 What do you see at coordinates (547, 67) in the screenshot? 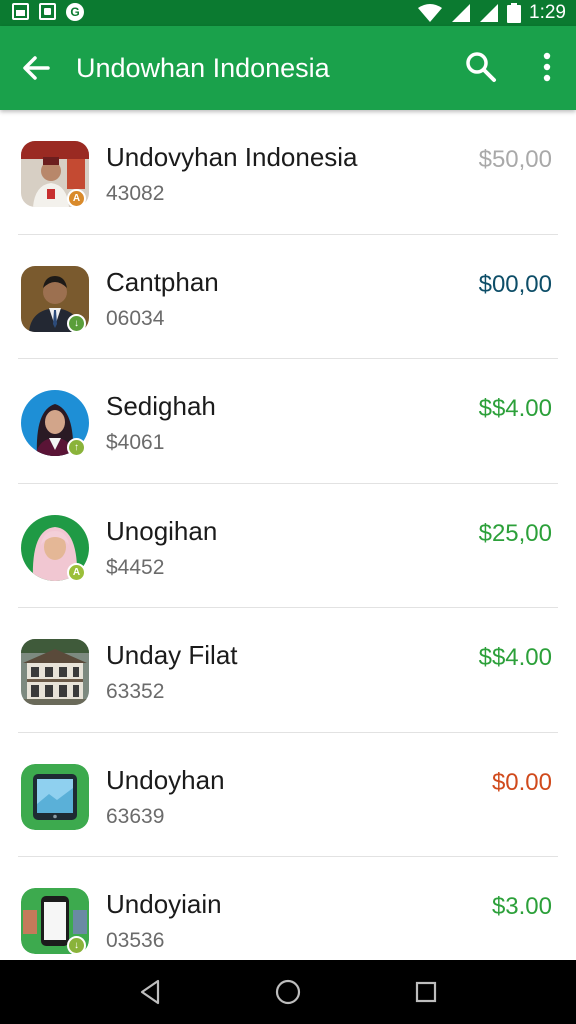
I see `more-vert-icon` at bounding box center [547, 67].